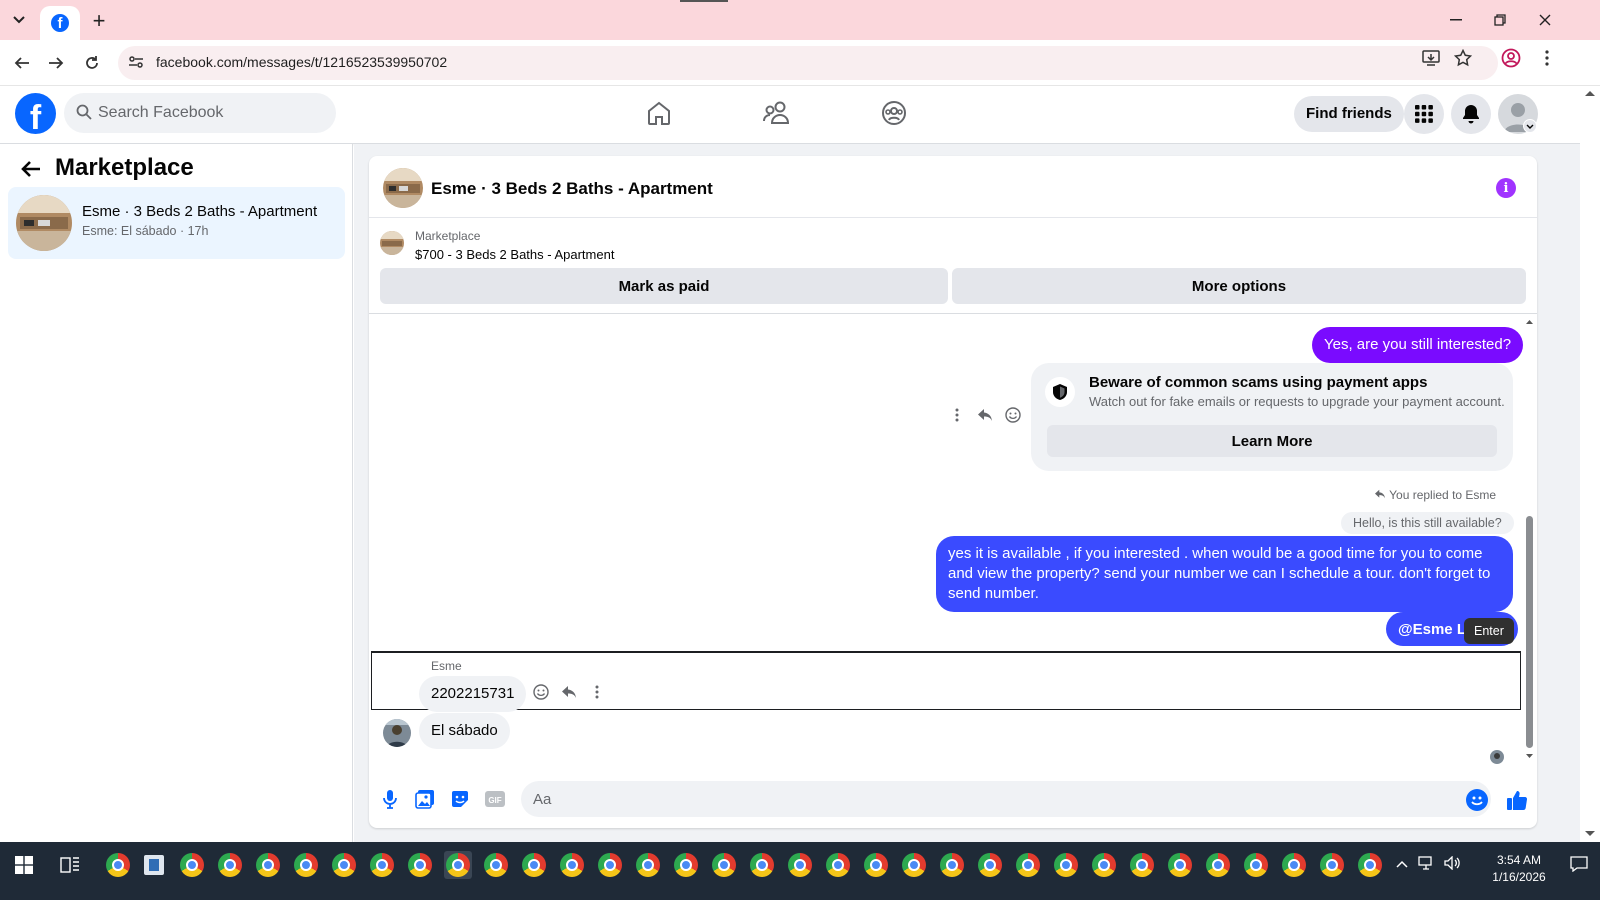 The width and height of the screenshot is (1600, 900). Describe the element at coordinates (200, 211) in the screenshot. I see `conversation-title: Esme · 3 Beds 2 Baths - Apartment` at that location.